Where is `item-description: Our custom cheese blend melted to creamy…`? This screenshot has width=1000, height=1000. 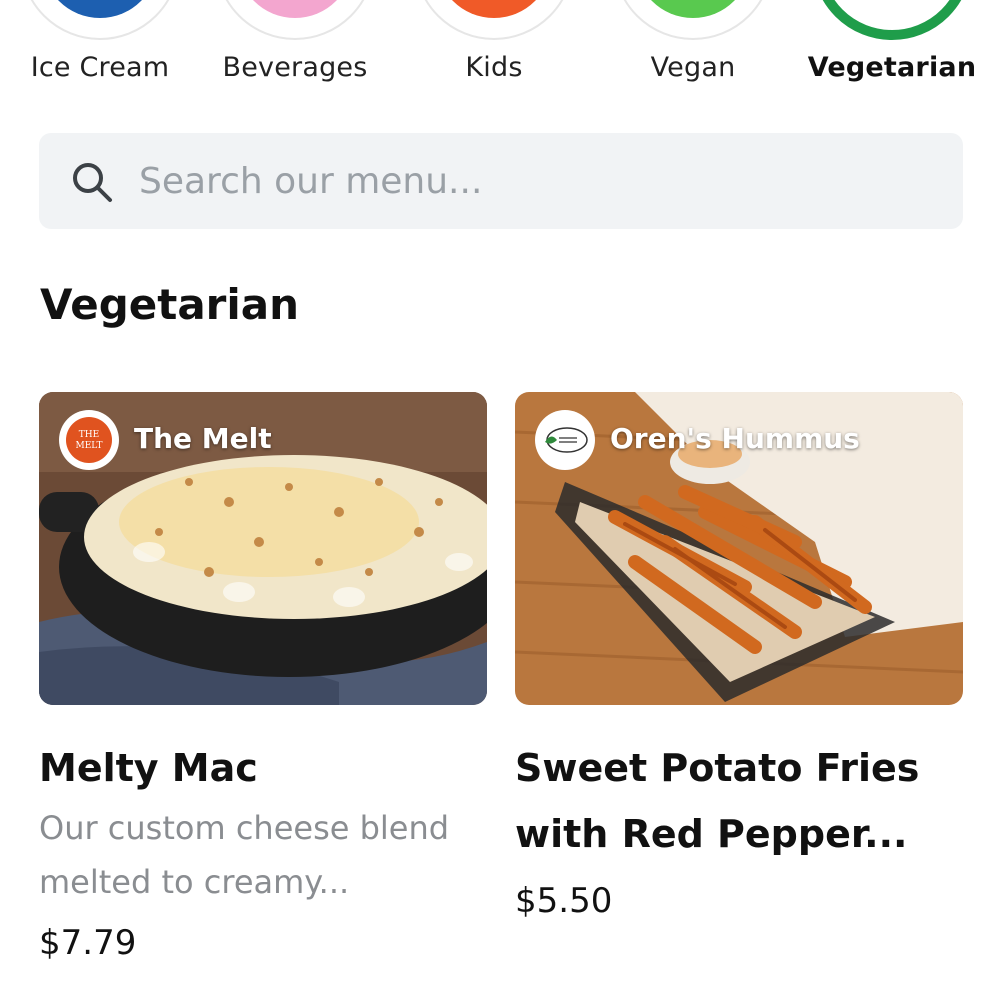 item-description: Our custom cheese blend melted to creamy… is located at coordinates (244, 855).